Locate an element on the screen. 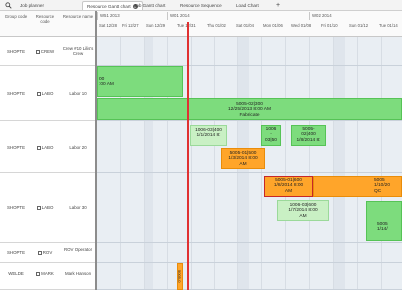 The width and height of the screenshot is (402, 290). resource-row: SHOPTE CREW Crew #10 Lilis's Crew is located at coordinates (47, 51).